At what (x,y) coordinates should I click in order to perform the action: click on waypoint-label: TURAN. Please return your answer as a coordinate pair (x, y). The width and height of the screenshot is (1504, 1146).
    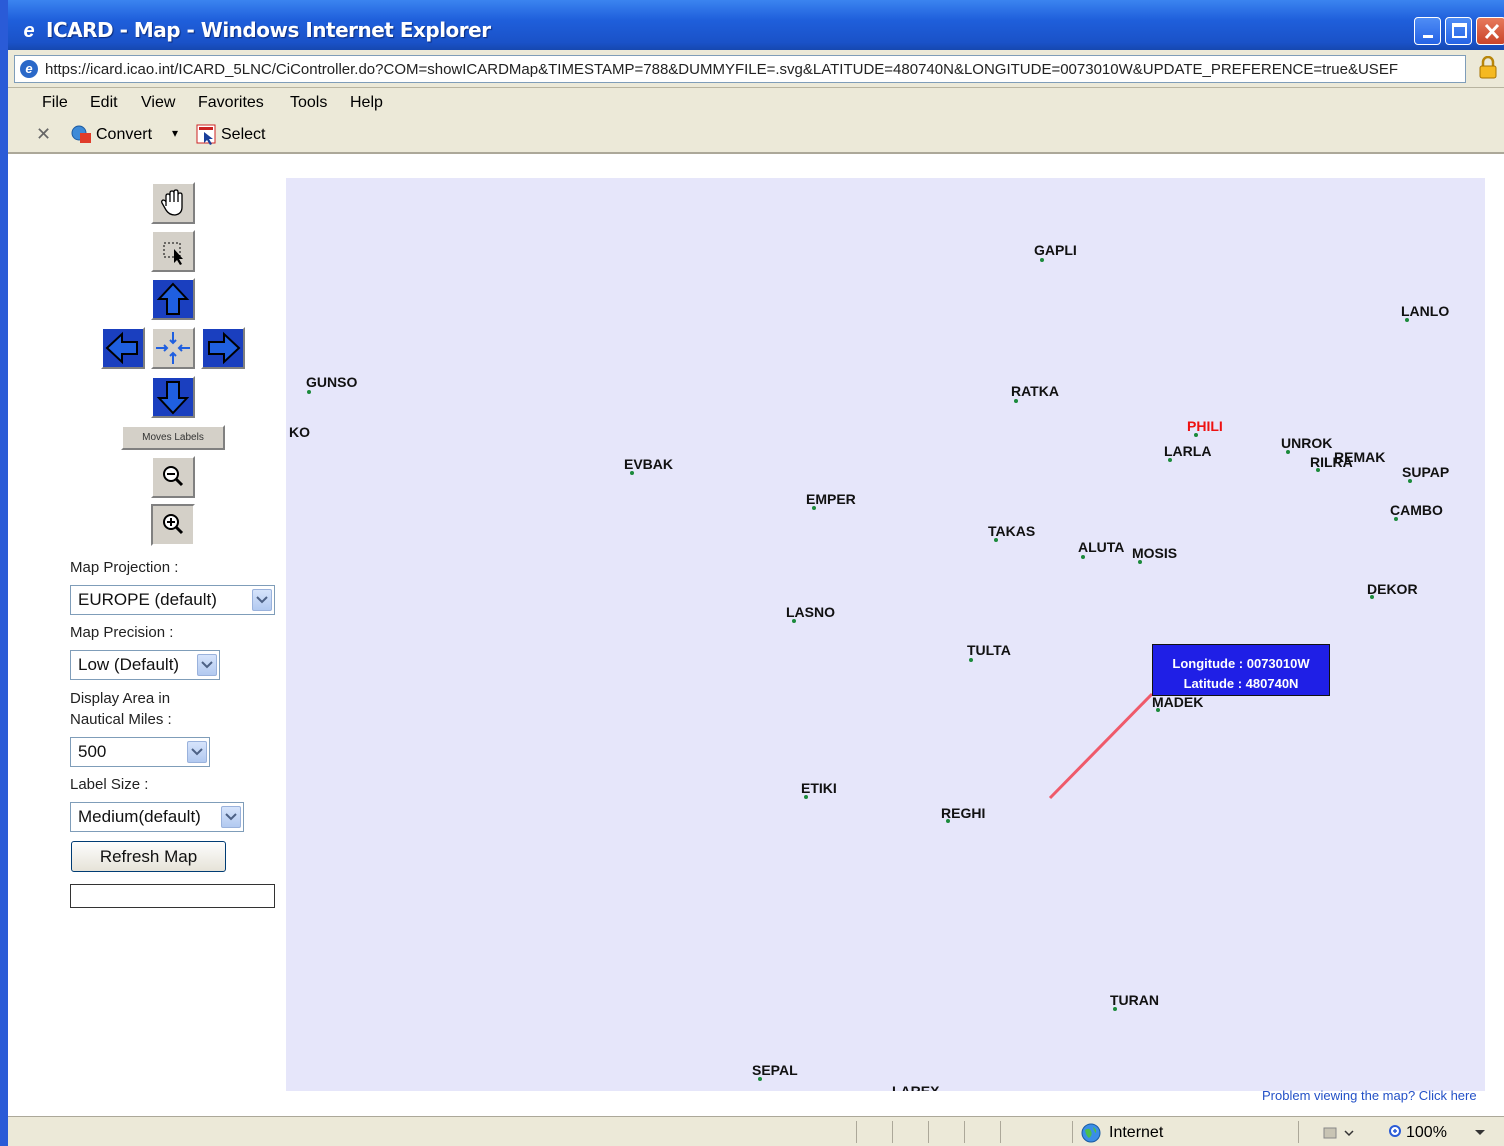
    Looking at the image, I should click on (1134, 1000).